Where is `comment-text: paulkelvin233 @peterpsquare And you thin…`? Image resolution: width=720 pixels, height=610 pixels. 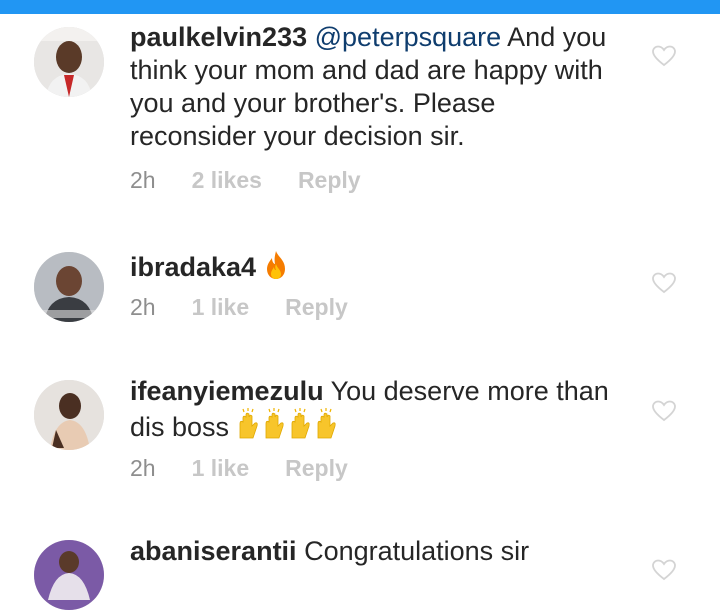 comment-text: paulkelvin233 @peterpsquare And you thin… is located at coordinates (375, 87).